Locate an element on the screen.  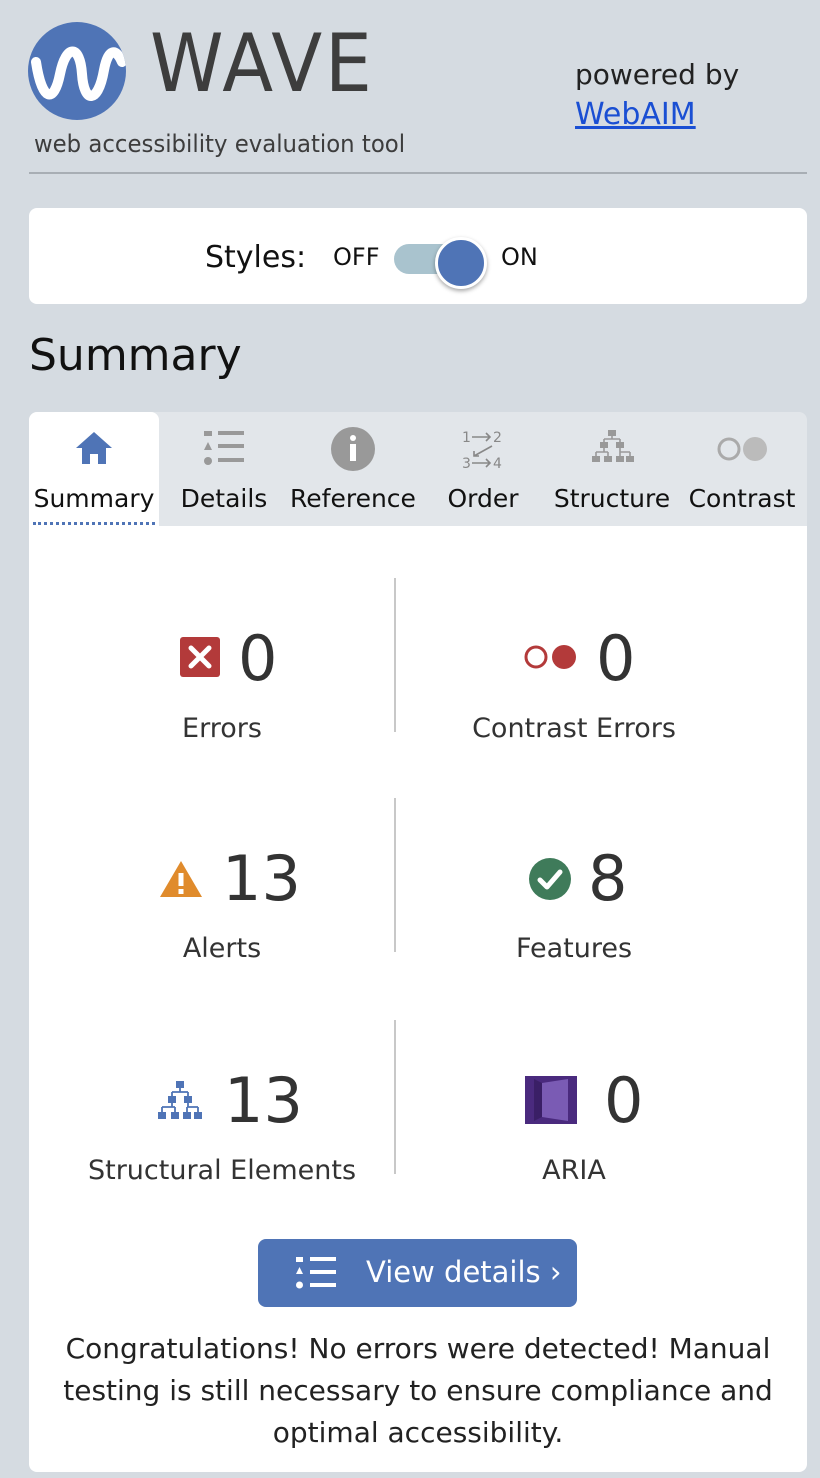
tab-label-contrast: Contrast is located at coordinates (742, 498).